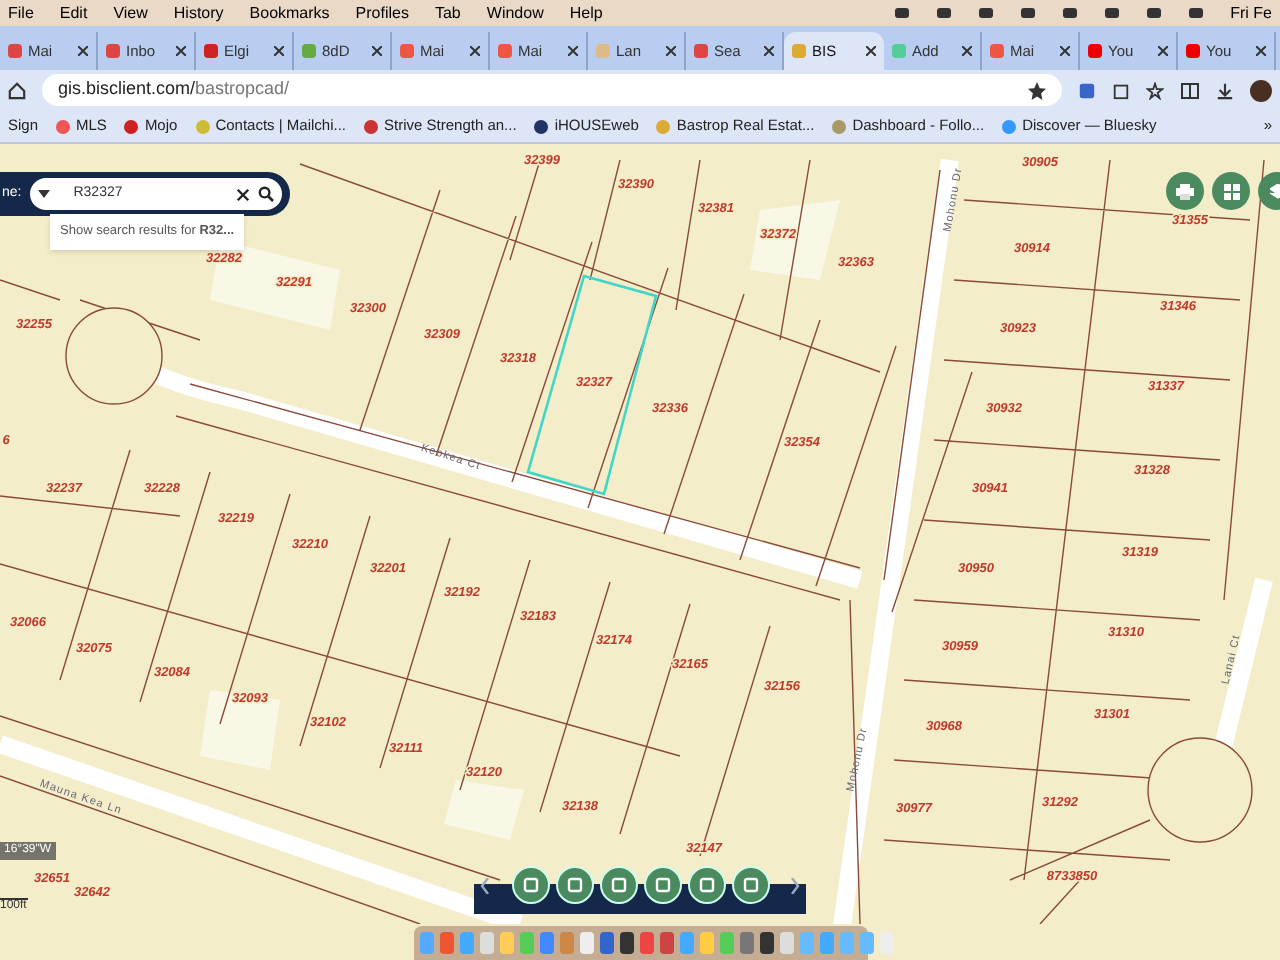 Image resolution: width=1280 pixels, height=960 pixels. I want to click on menu-item: Tab, so click(447, 13).